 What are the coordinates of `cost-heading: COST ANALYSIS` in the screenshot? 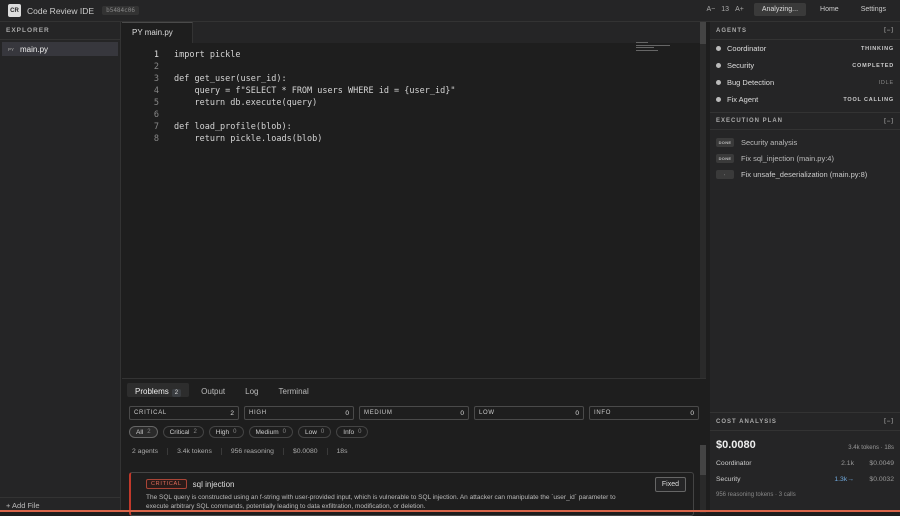 It's located at (746, 422).